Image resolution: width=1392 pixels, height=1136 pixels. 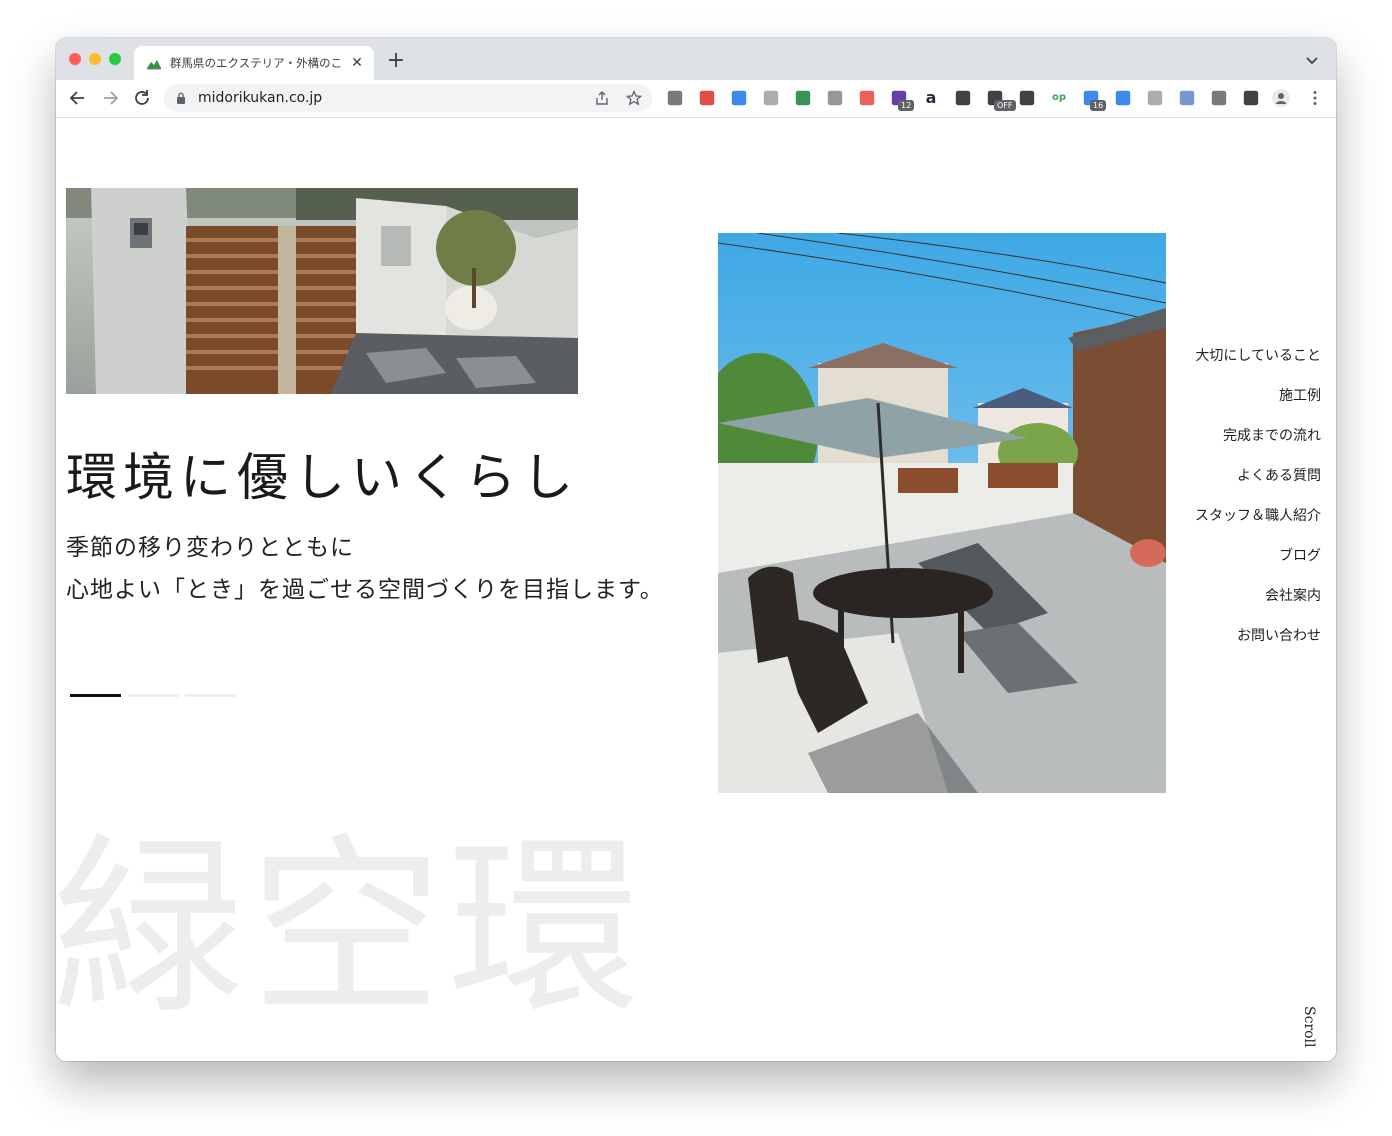 What do you see at coordinates (408, 98) in the screenshot?
I see `address-bar: midorikukan.co.jp` at bounding box center [408, 98].